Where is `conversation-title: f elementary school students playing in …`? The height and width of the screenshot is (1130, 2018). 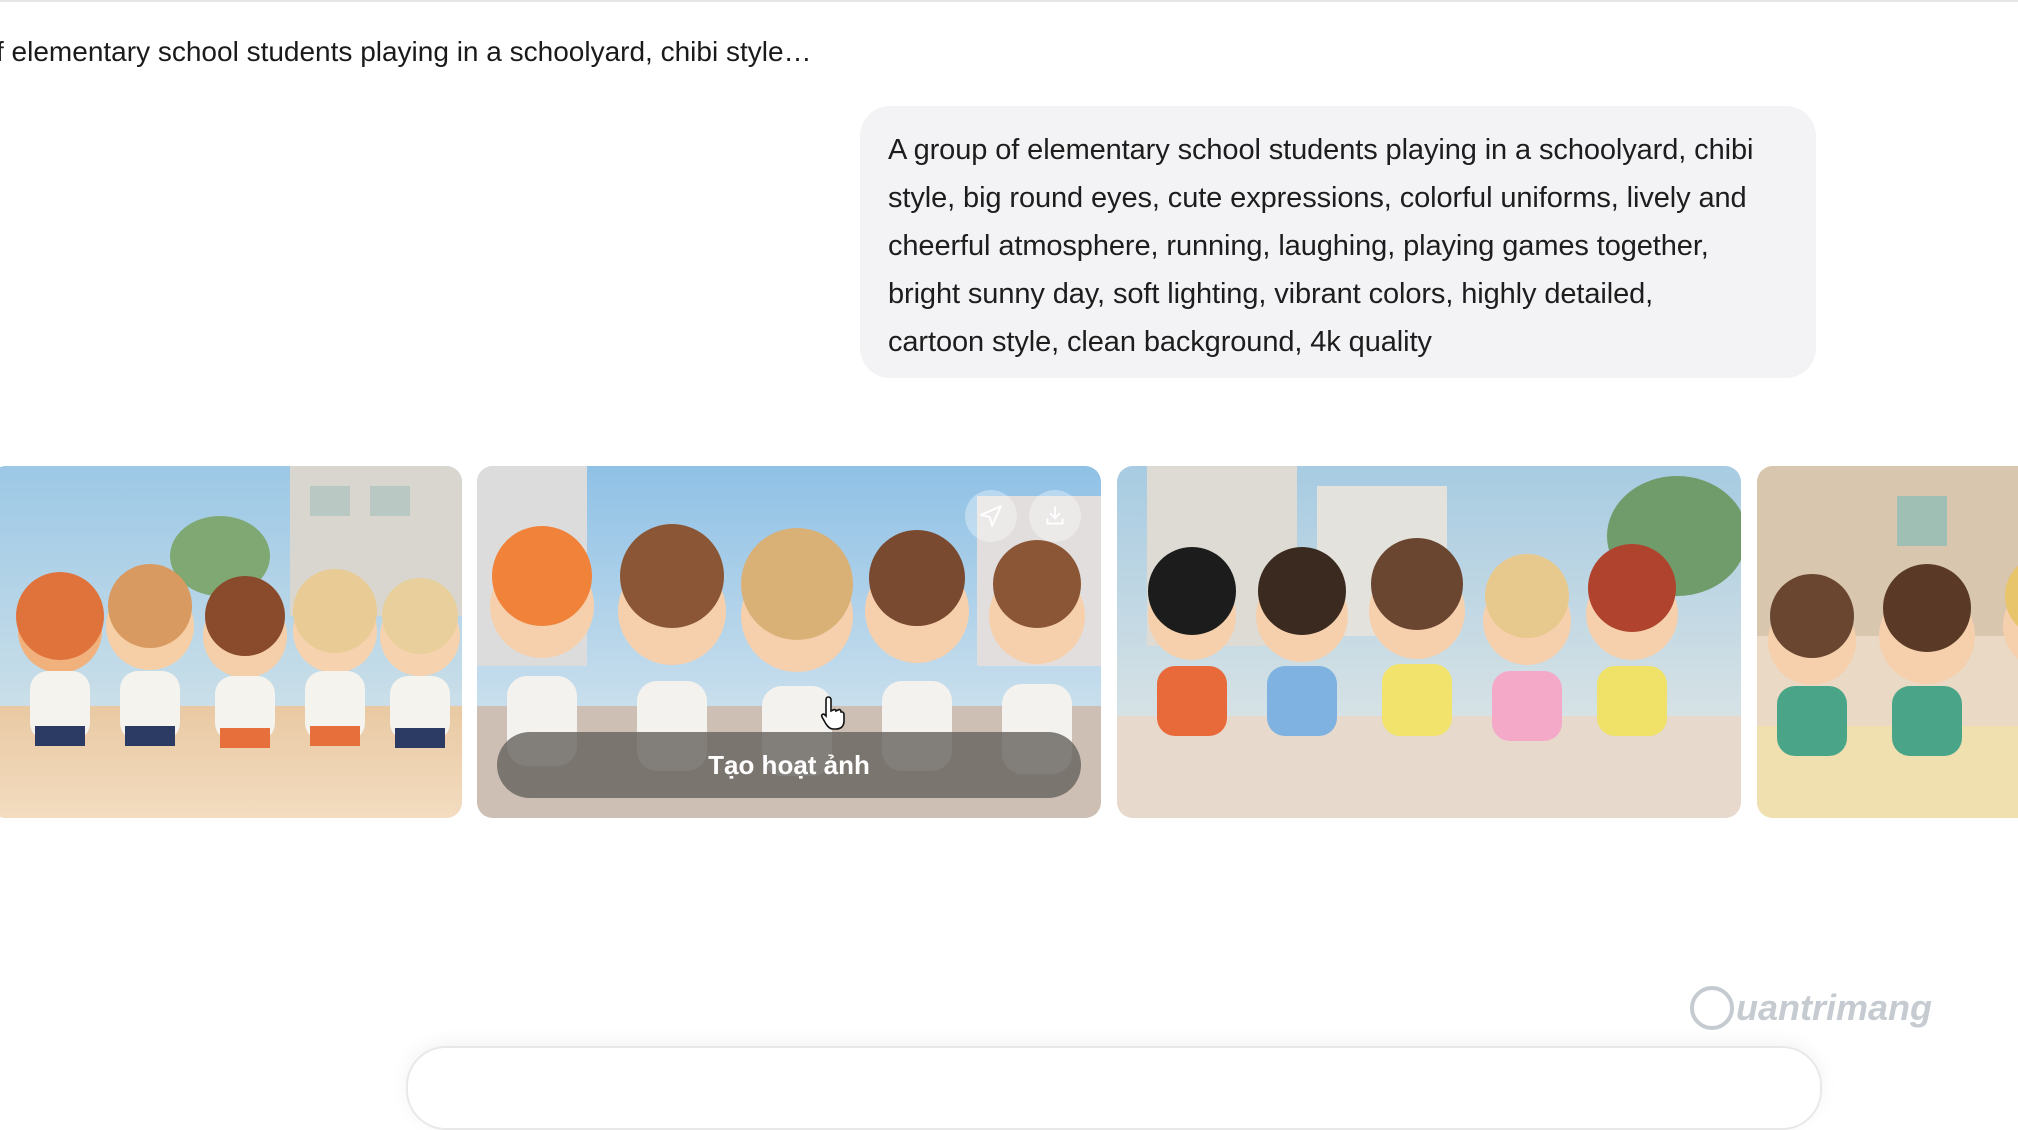
conversation-title: f elementary school students playing in … is located at coordinates (406, 51).